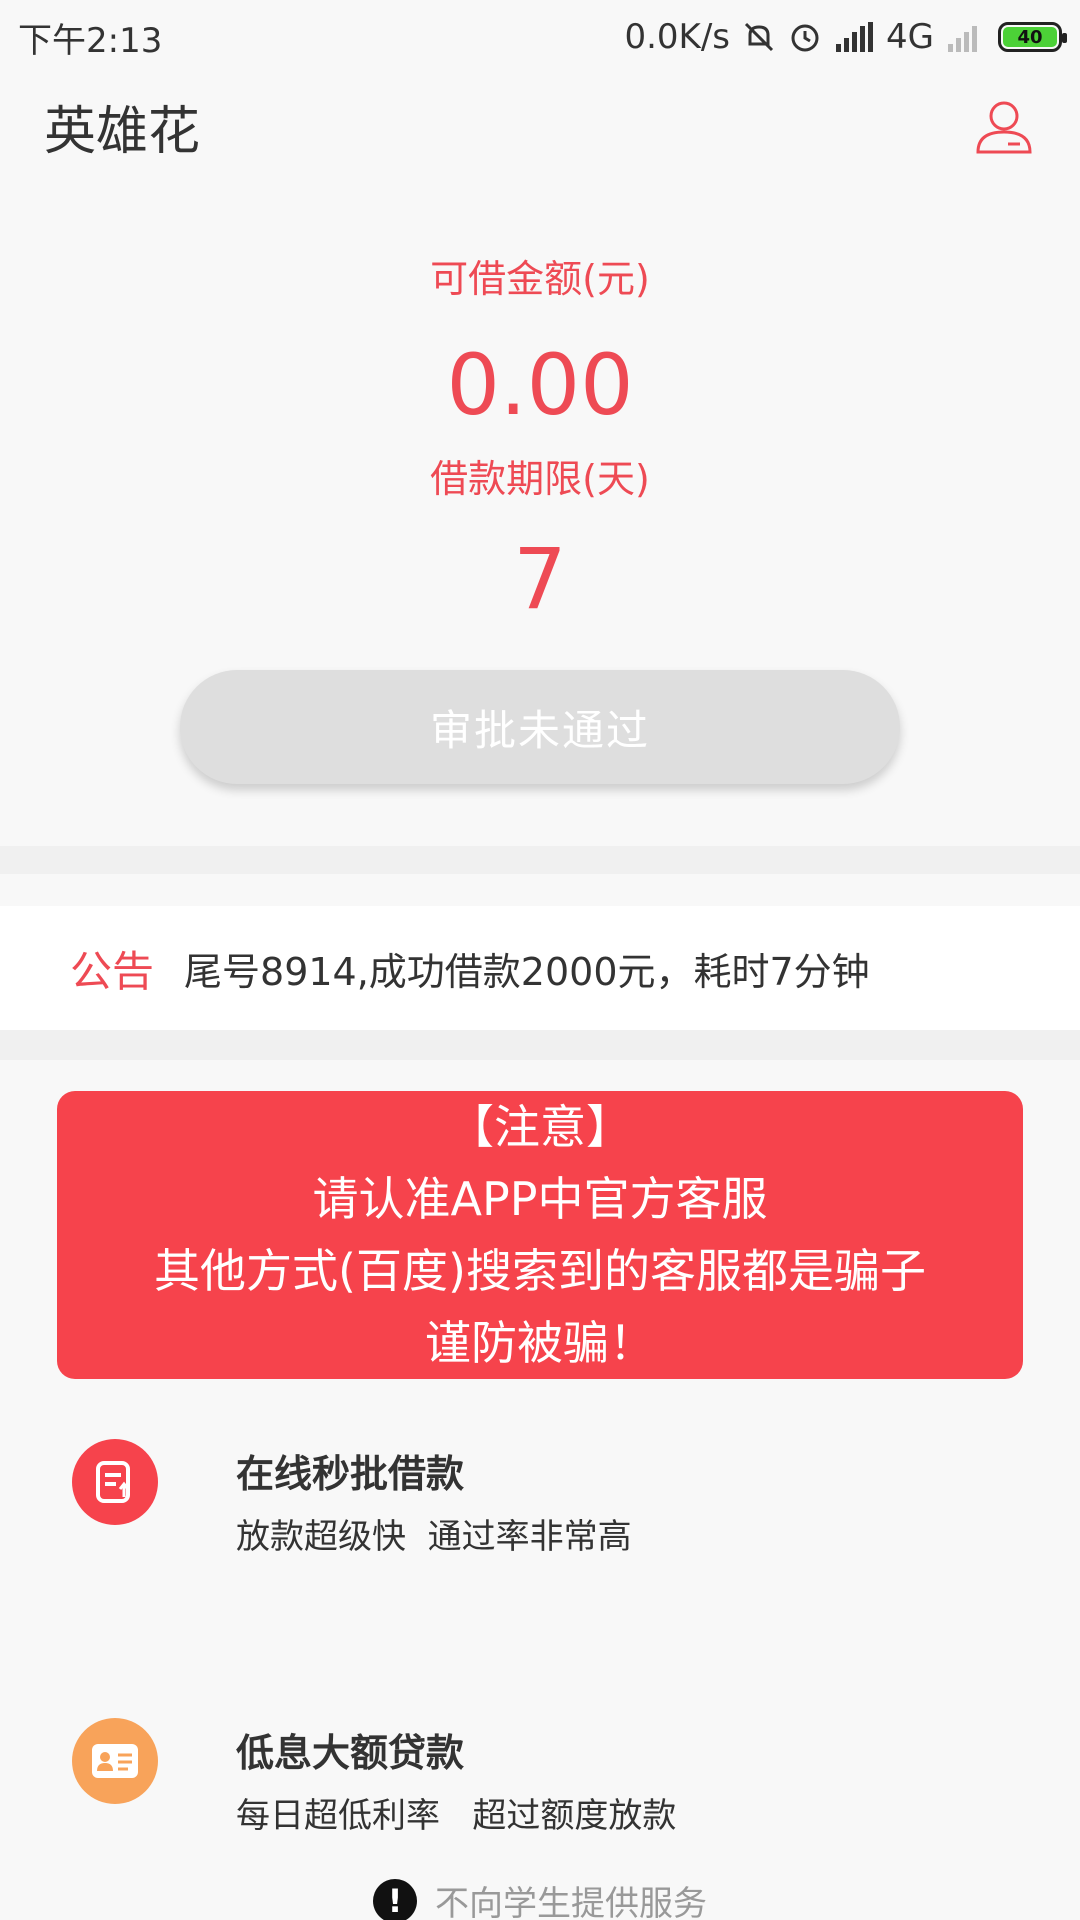  I want to click on amount-label: 可借金额(元), so click(540, 279).